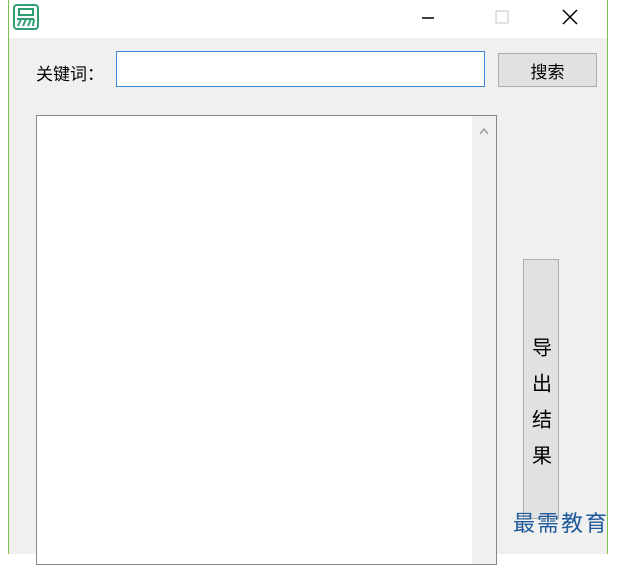  I want to click on close-button, so click(570, 19).